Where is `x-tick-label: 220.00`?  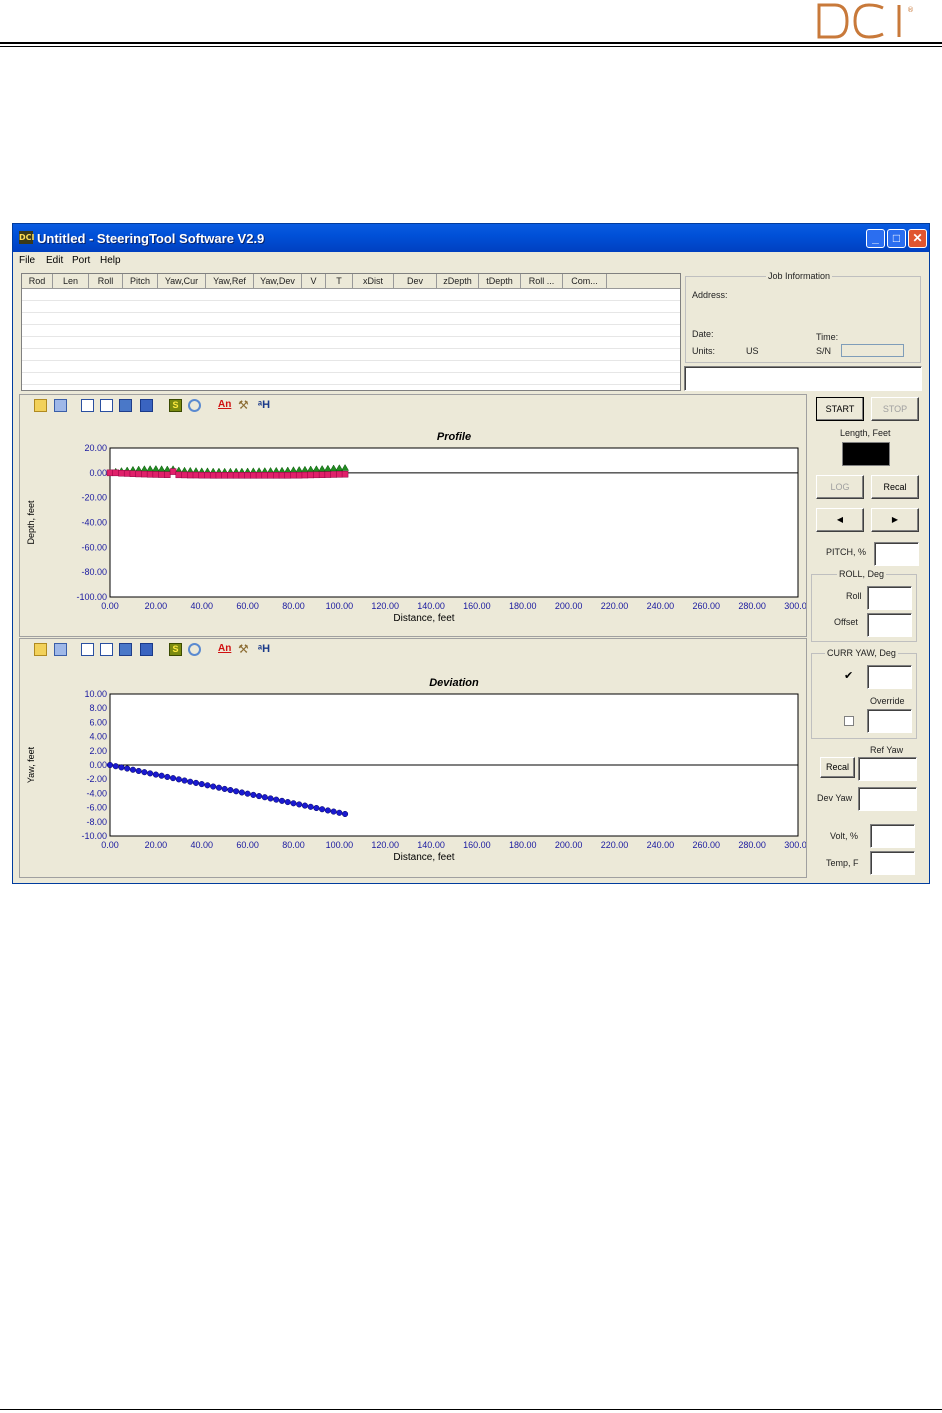
x-tick-label: 220.00 is located at coordinates (615, 606).